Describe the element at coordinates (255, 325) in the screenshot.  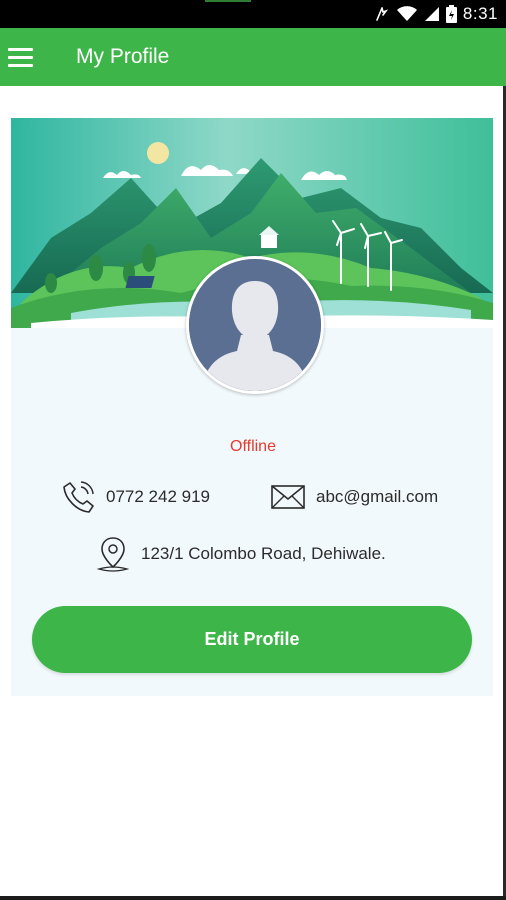
I see `avatar` at that location.